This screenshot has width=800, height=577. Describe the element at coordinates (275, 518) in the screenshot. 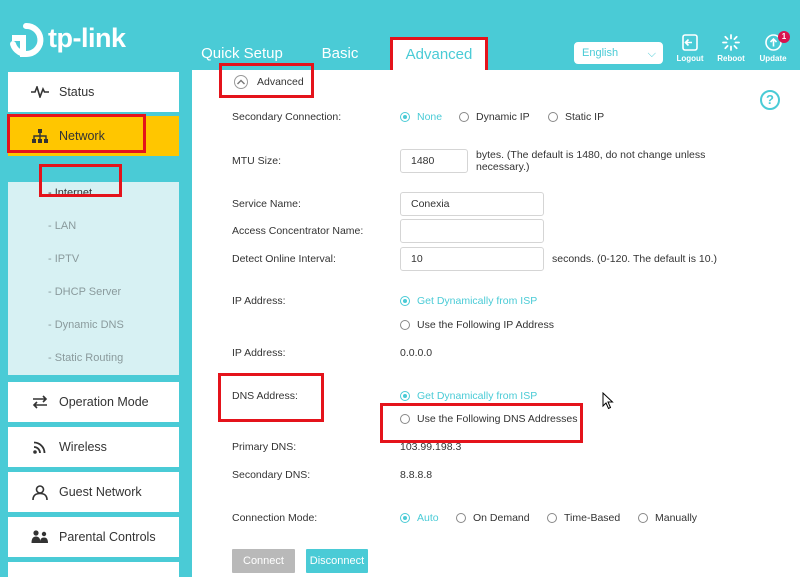

I see `connection-mode-label: Connection Mode:` at that location.